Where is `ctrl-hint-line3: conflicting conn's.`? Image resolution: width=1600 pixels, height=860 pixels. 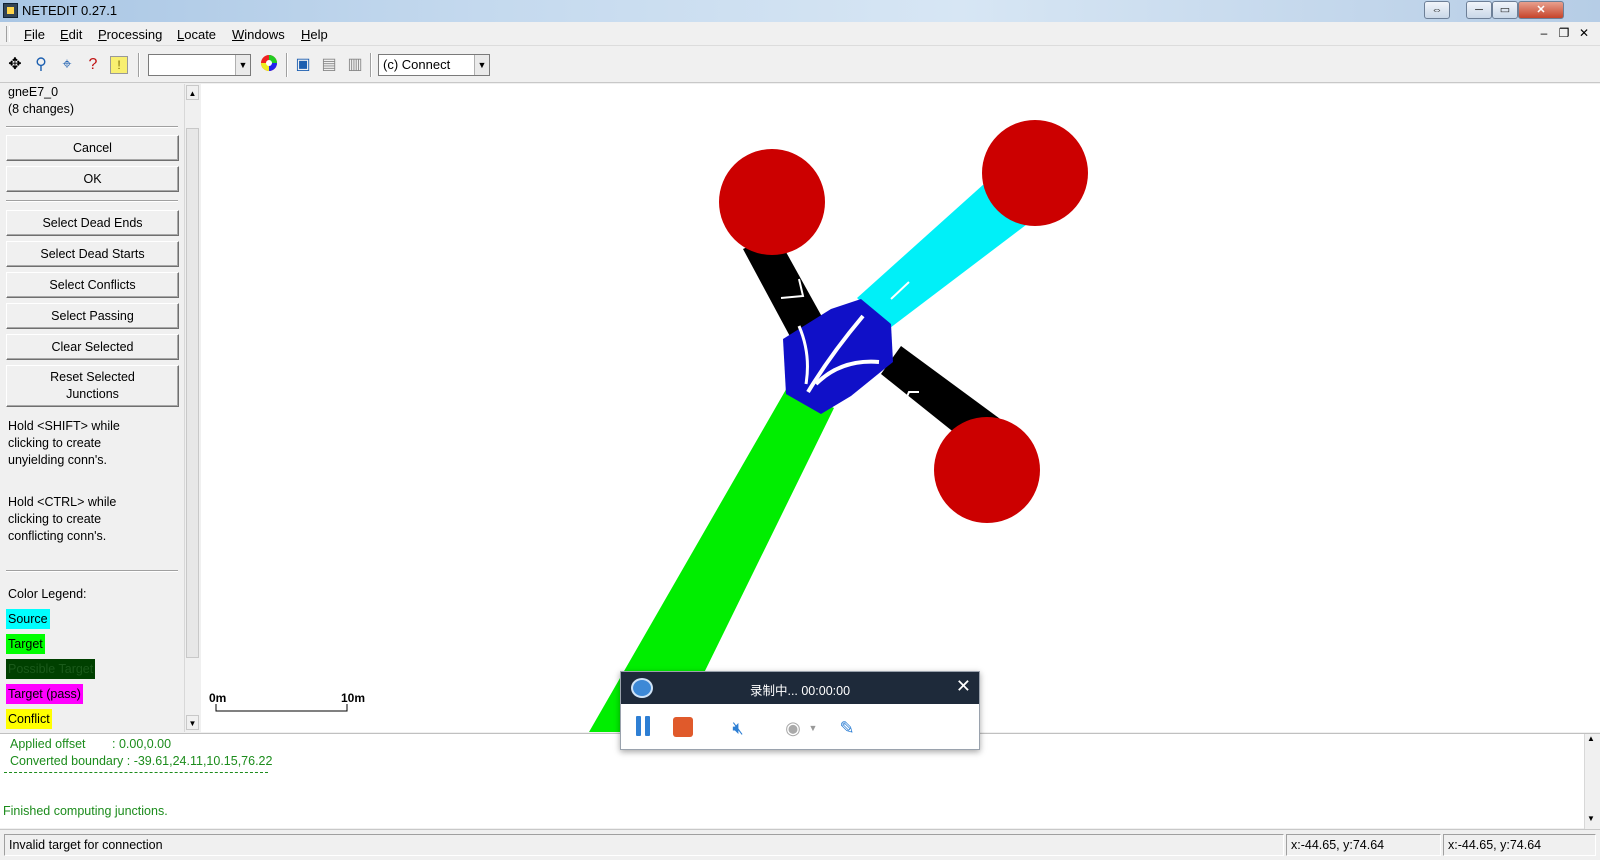 ctrl-hint-line3: conflicting conn's. is located at coordinates (57, 536).